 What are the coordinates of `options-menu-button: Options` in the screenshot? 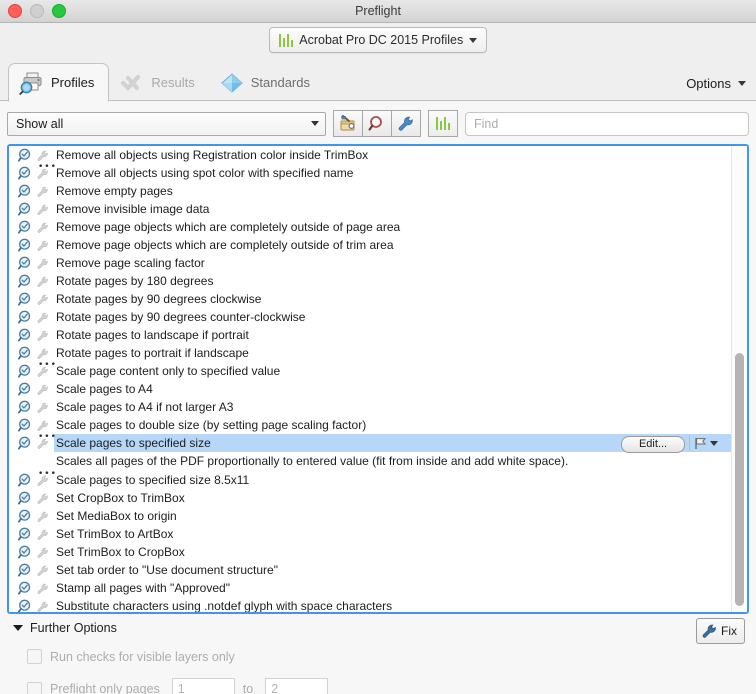 It's located at (716, 83).